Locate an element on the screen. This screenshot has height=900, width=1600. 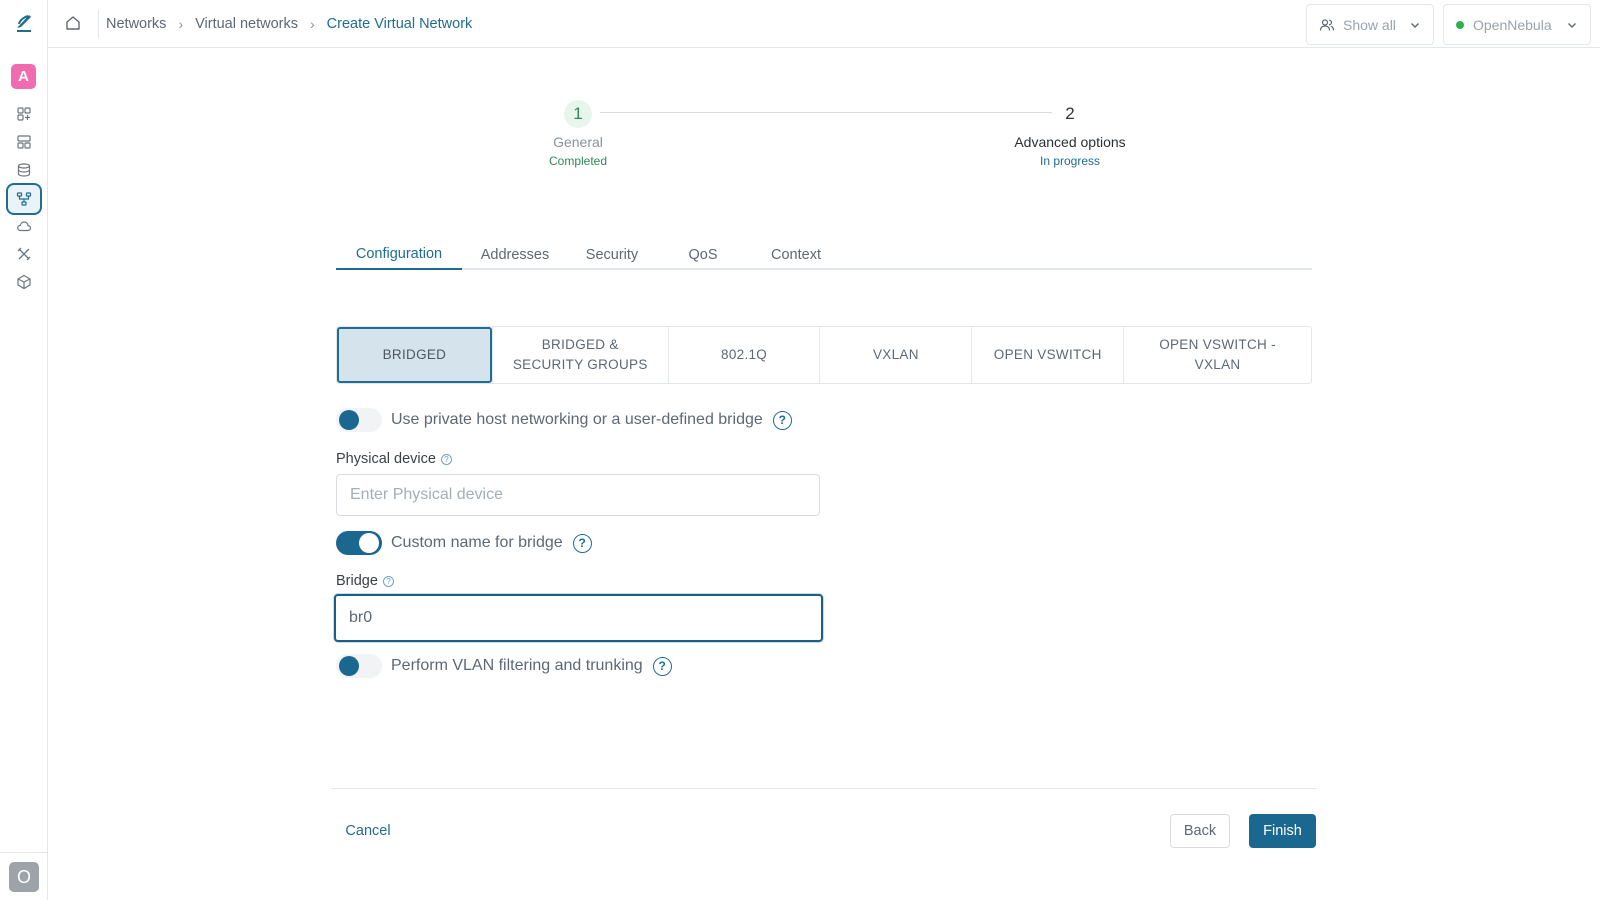
bridge-input is located at coordinates (578, 618).